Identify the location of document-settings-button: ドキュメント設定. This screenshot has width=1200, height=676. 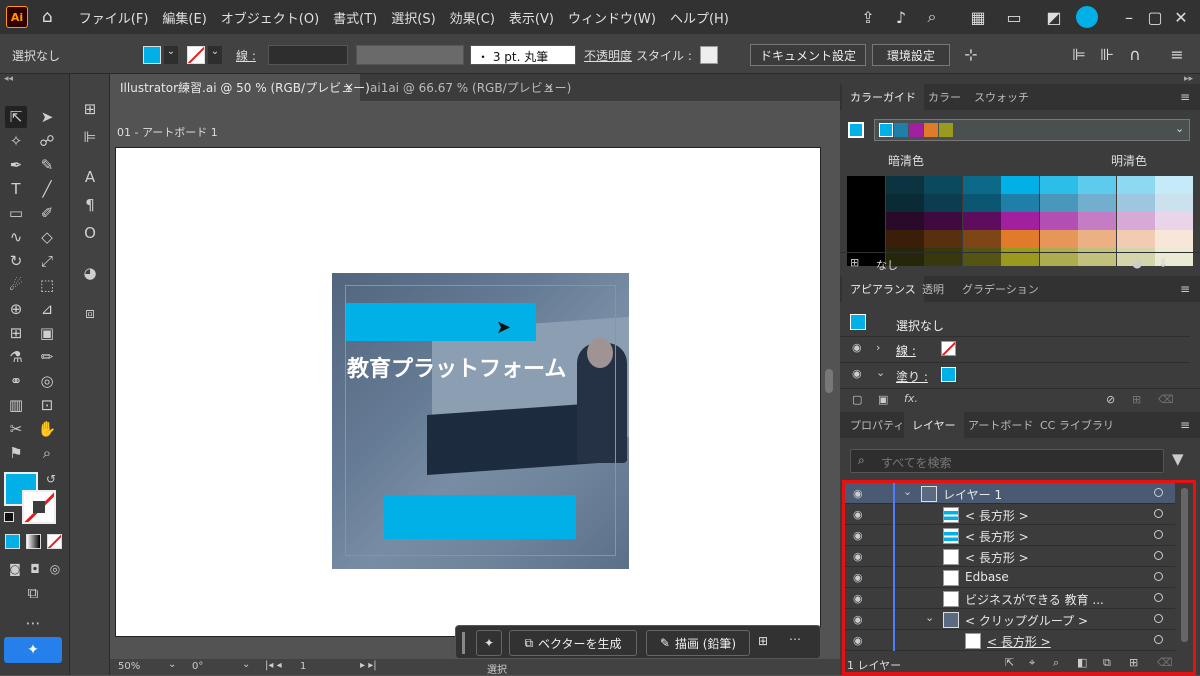
(808, 55).